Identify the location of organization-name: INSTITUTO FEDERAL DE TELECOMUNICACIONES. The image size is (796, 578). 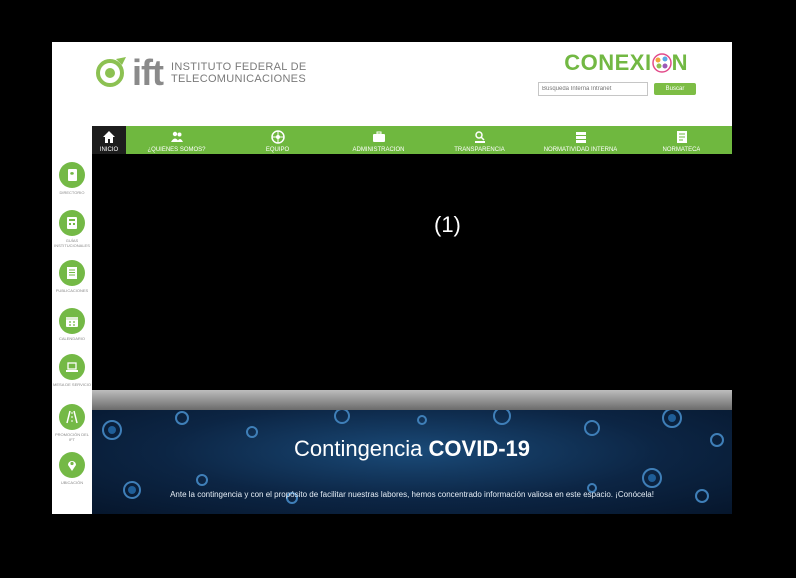
(239, 73).